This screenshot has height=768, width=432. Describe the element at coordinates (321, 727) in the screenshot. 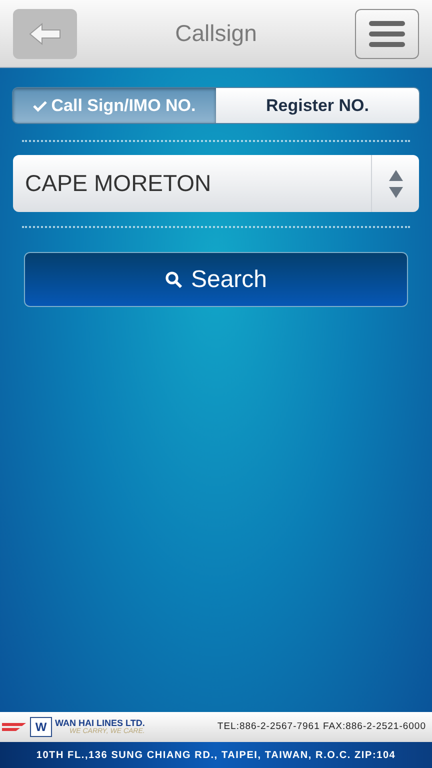

I see `contact-text: TEL:886-2-2567-7961 FAX:886-2-2521-6000` at that location.